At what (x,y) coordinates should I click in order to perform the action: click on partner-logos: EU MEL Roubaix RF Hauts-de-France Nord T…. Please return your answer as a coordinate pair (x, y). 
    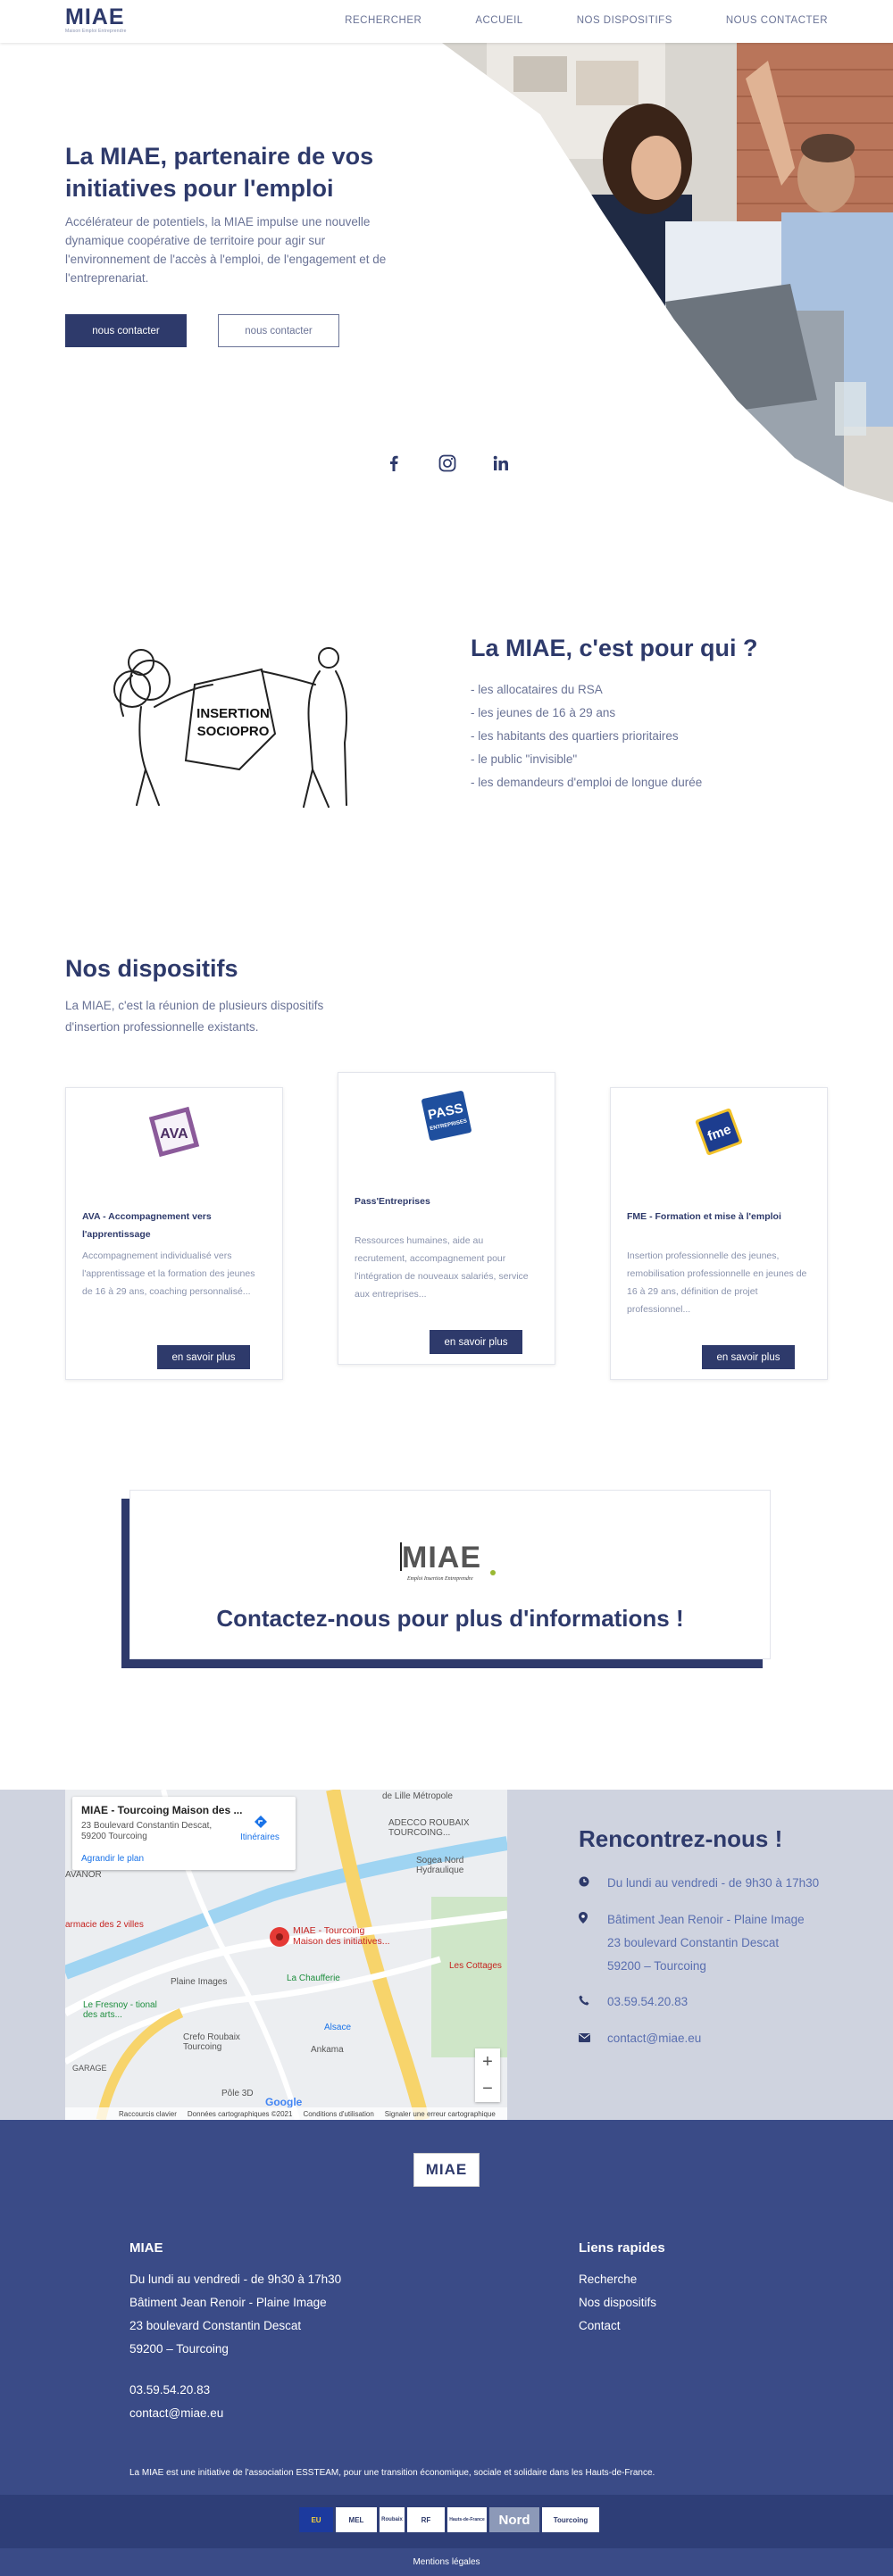
    Looking at the image, I should click on (449, 2520).